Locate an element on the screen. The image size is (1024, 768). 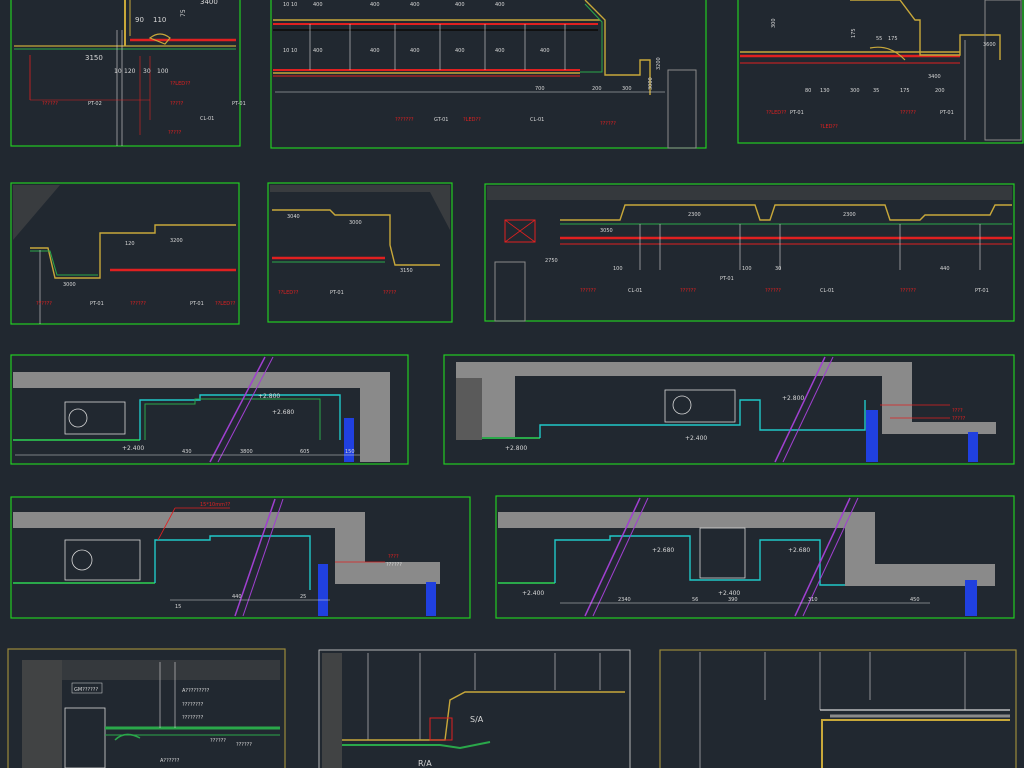
dim-text: 605 is located at coordinates (305, 452).